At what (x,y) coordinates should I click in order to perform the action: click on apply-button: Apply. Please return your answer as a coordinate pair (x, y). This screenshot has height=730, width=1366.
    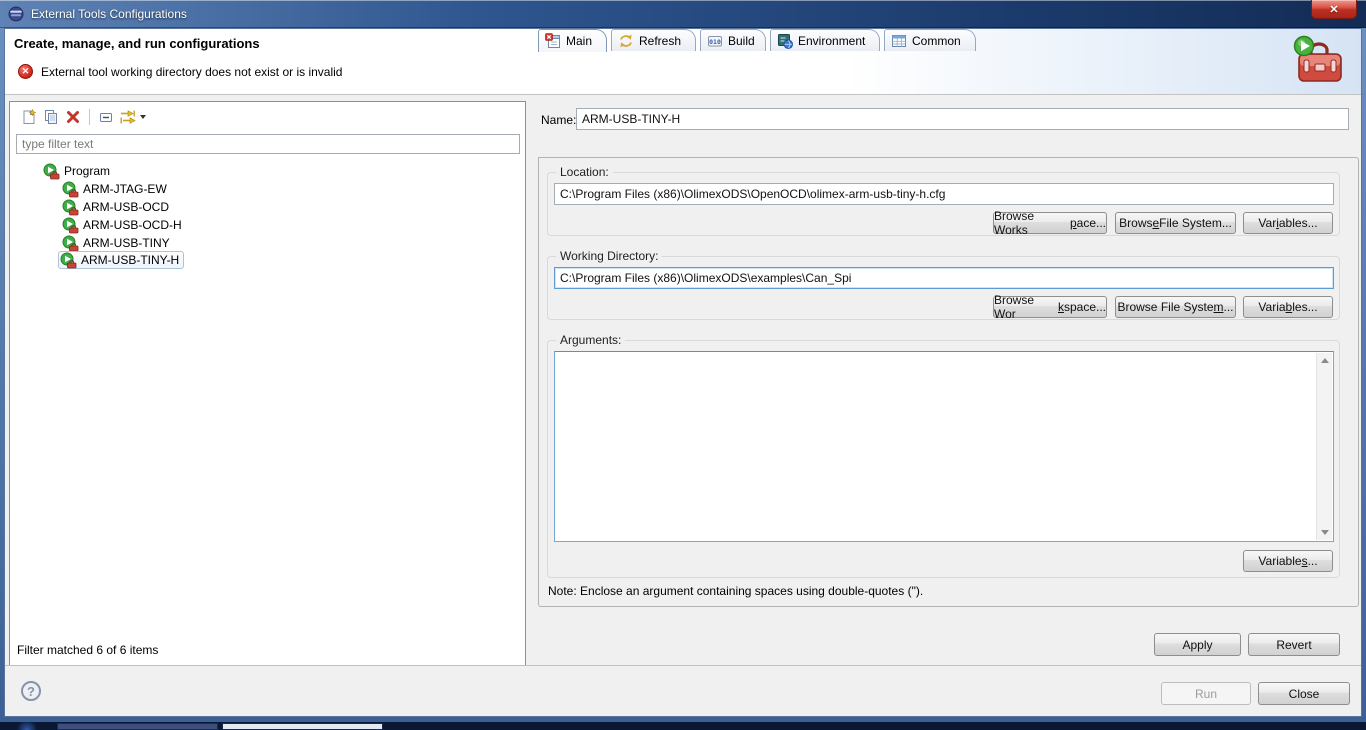
    Looking at the image, I should click on (1197, 644).